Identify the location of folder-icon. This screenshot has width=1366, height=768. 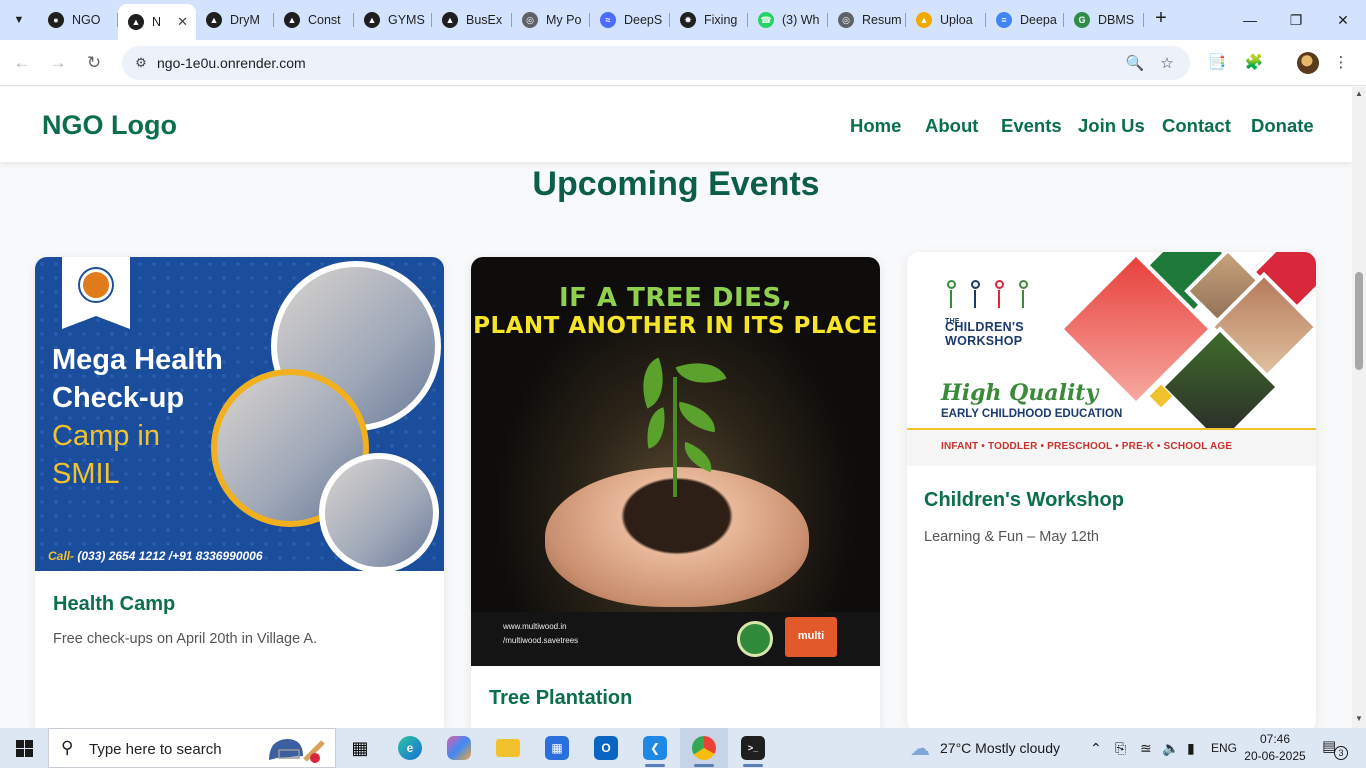
(508, 748).